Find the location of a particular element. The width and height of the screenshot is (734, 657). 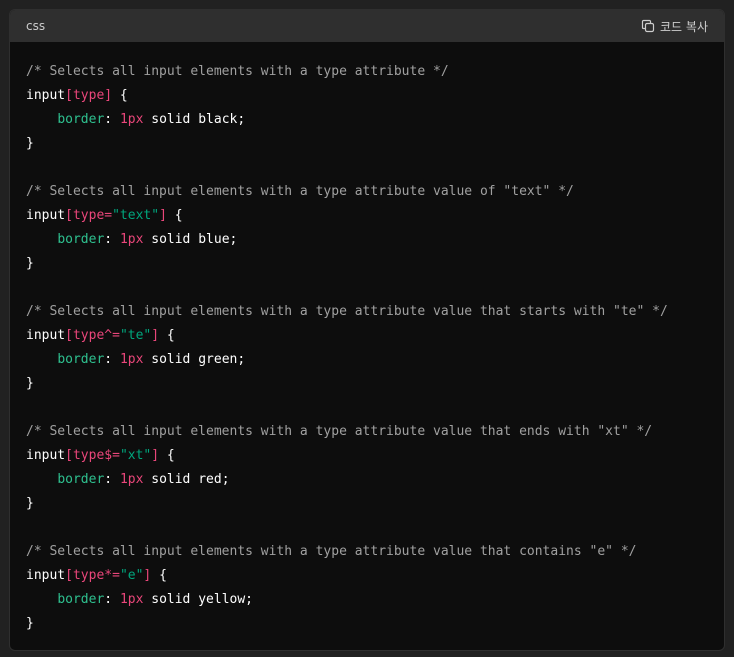

code-header: css 코드 복사 is located at coordinates (367, 26).